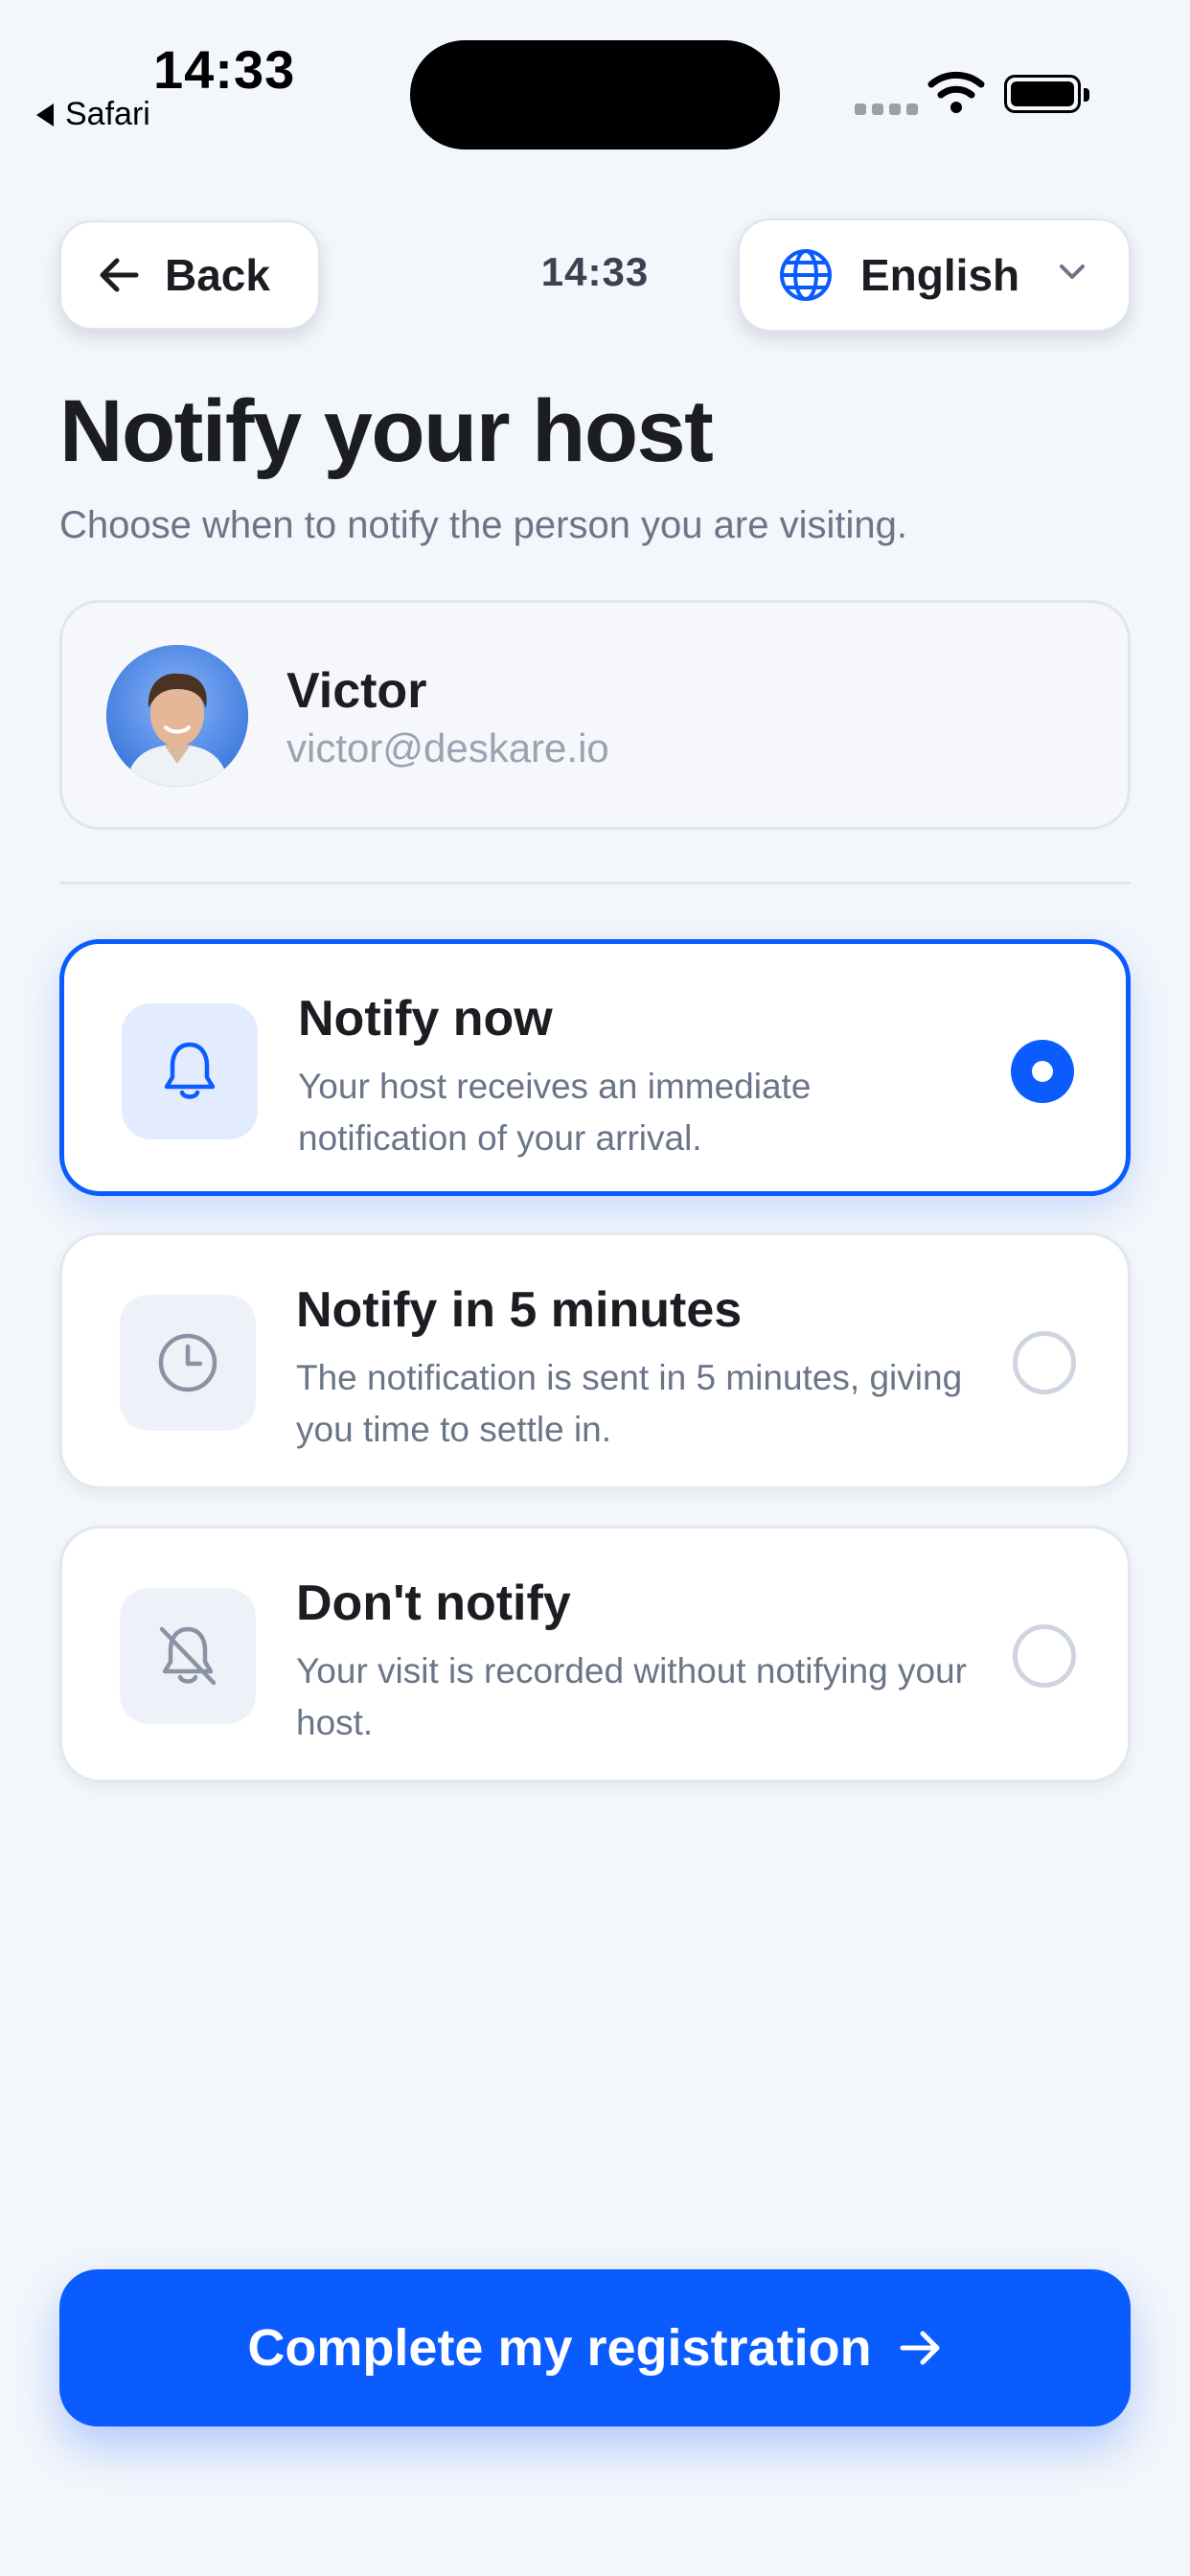 The height and width of the screenshot is (2576, 1190). I want to click on wifi-icon, so click(956, 92).